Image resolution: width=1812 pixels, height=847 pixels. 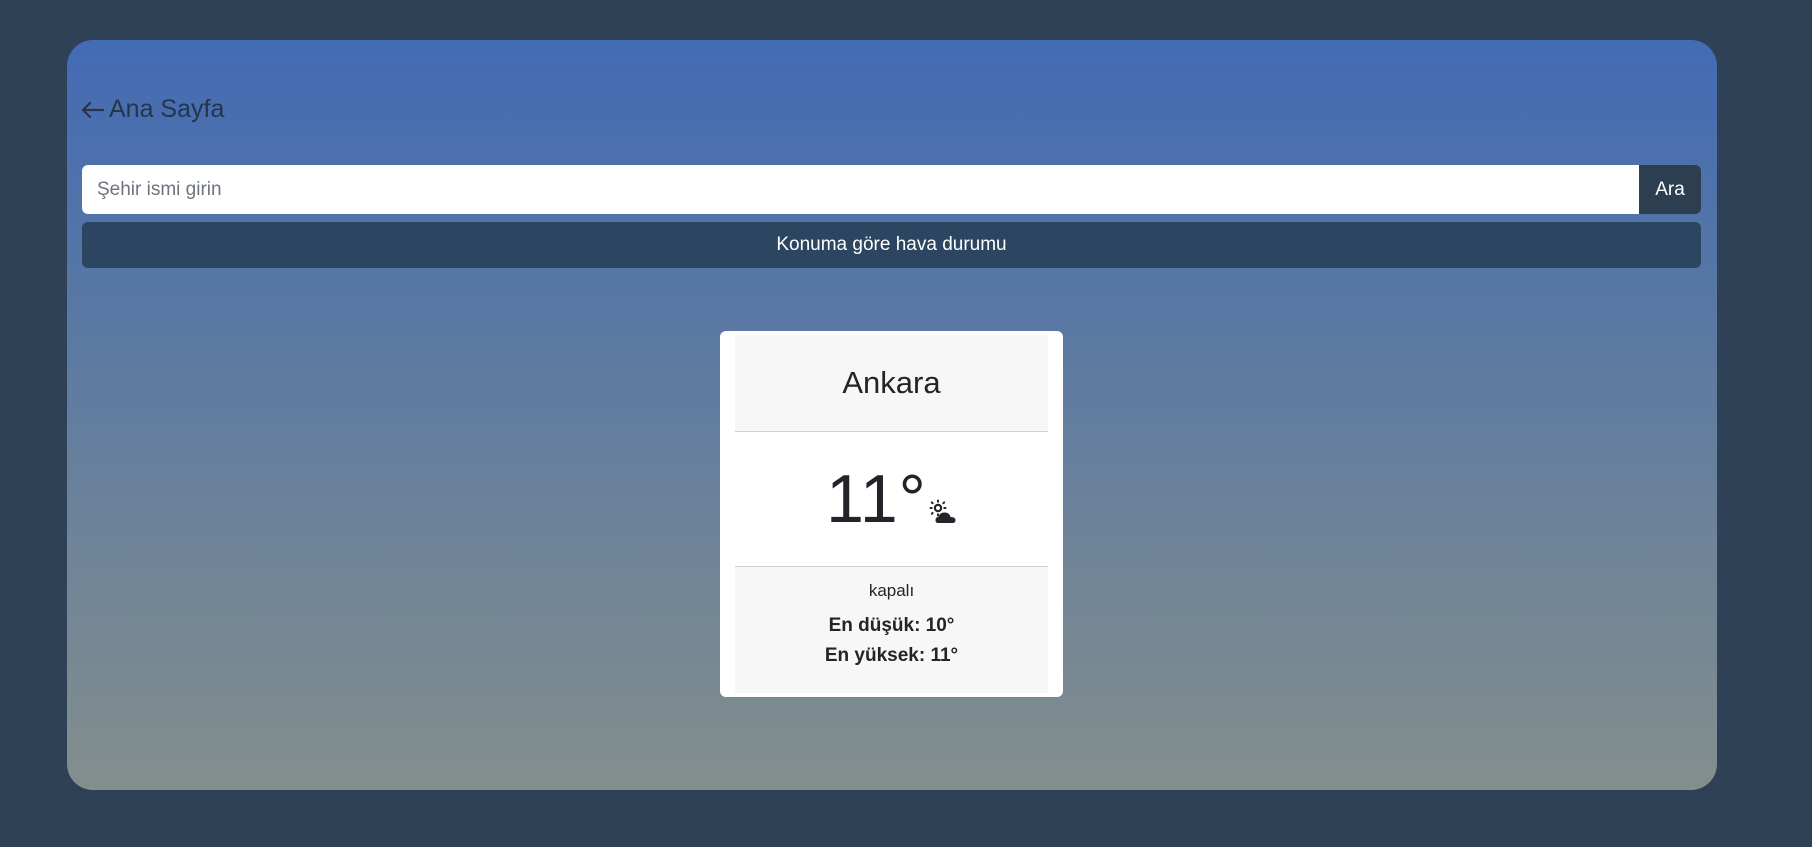 I want to click on back-home-link: Ana Sayfa, so click(x=152, y=109).